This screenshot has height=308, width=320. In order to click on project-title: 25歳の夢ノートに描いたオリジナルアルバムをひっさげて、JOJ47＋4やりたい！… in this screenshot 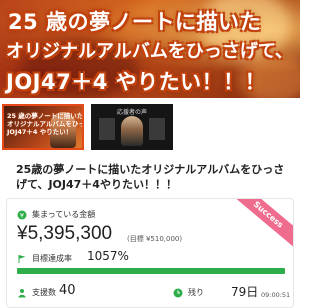, I will do `click(150, 177)`.